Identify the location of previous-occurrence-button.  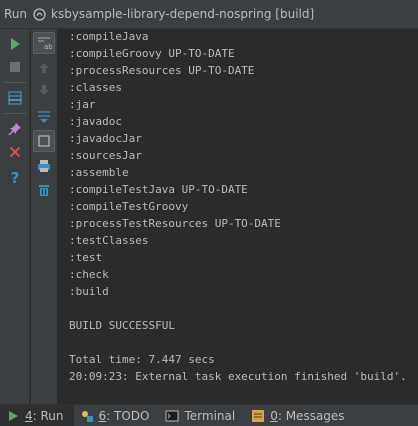
(44, 68).